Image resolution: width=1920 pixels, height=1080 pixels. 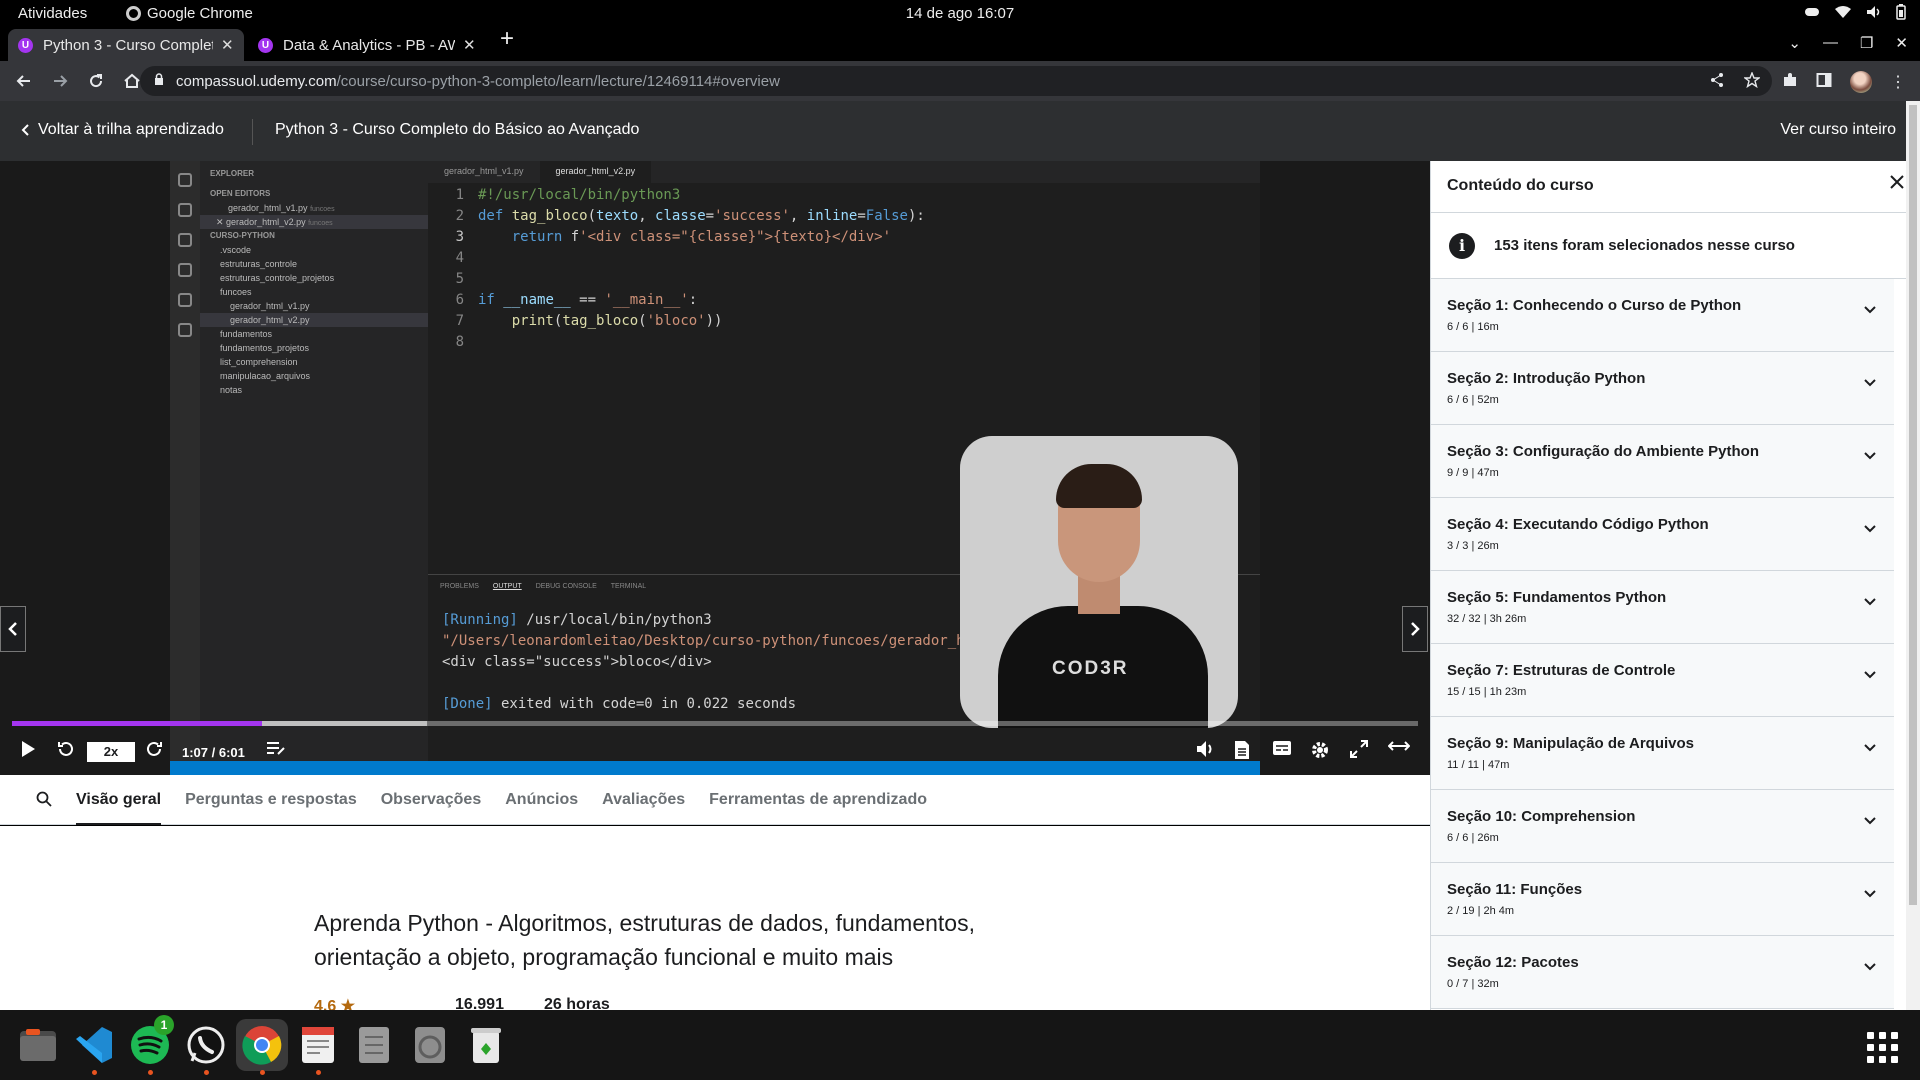 What do you see at coordinates (262, 1047) in the screenshot?
I see `chrome-app` at bounding box center [262, 1047].